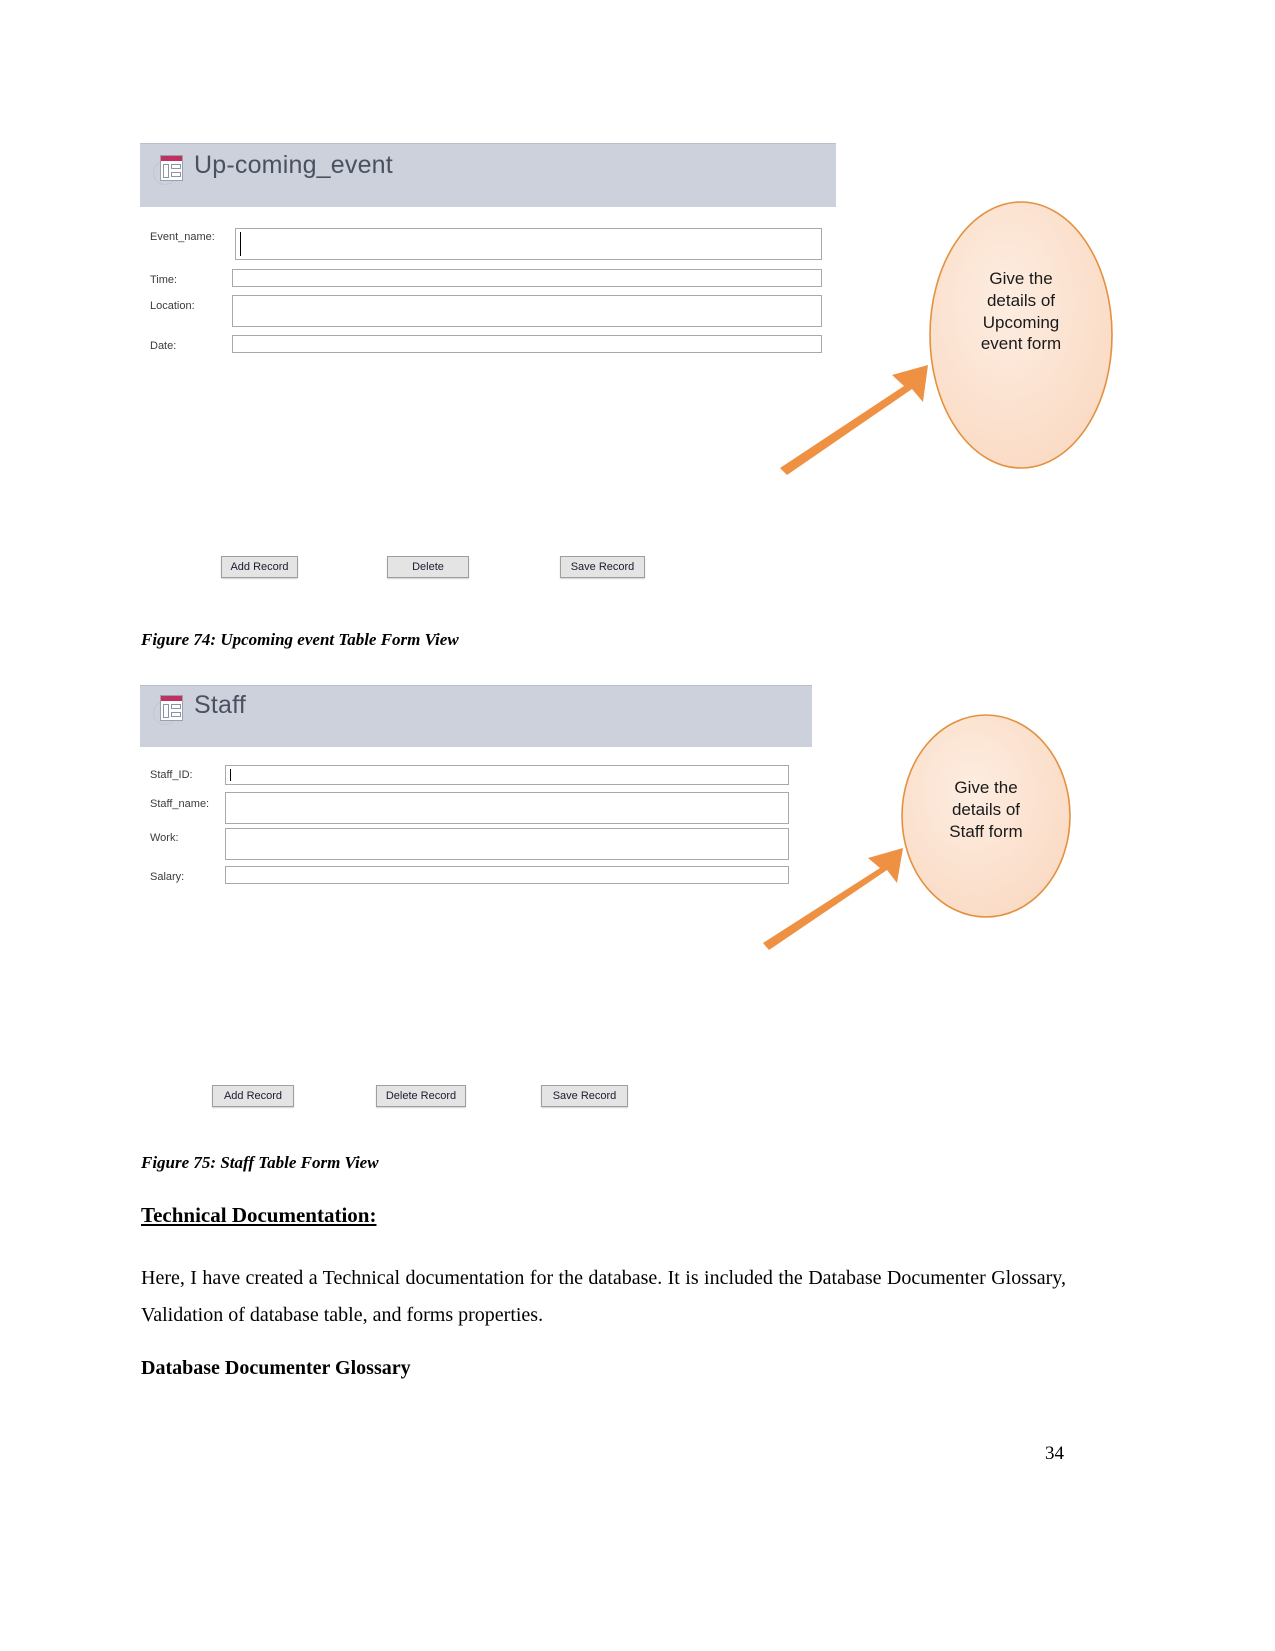  I want to click on field-label-salary: Salary:, so click(167, 877).